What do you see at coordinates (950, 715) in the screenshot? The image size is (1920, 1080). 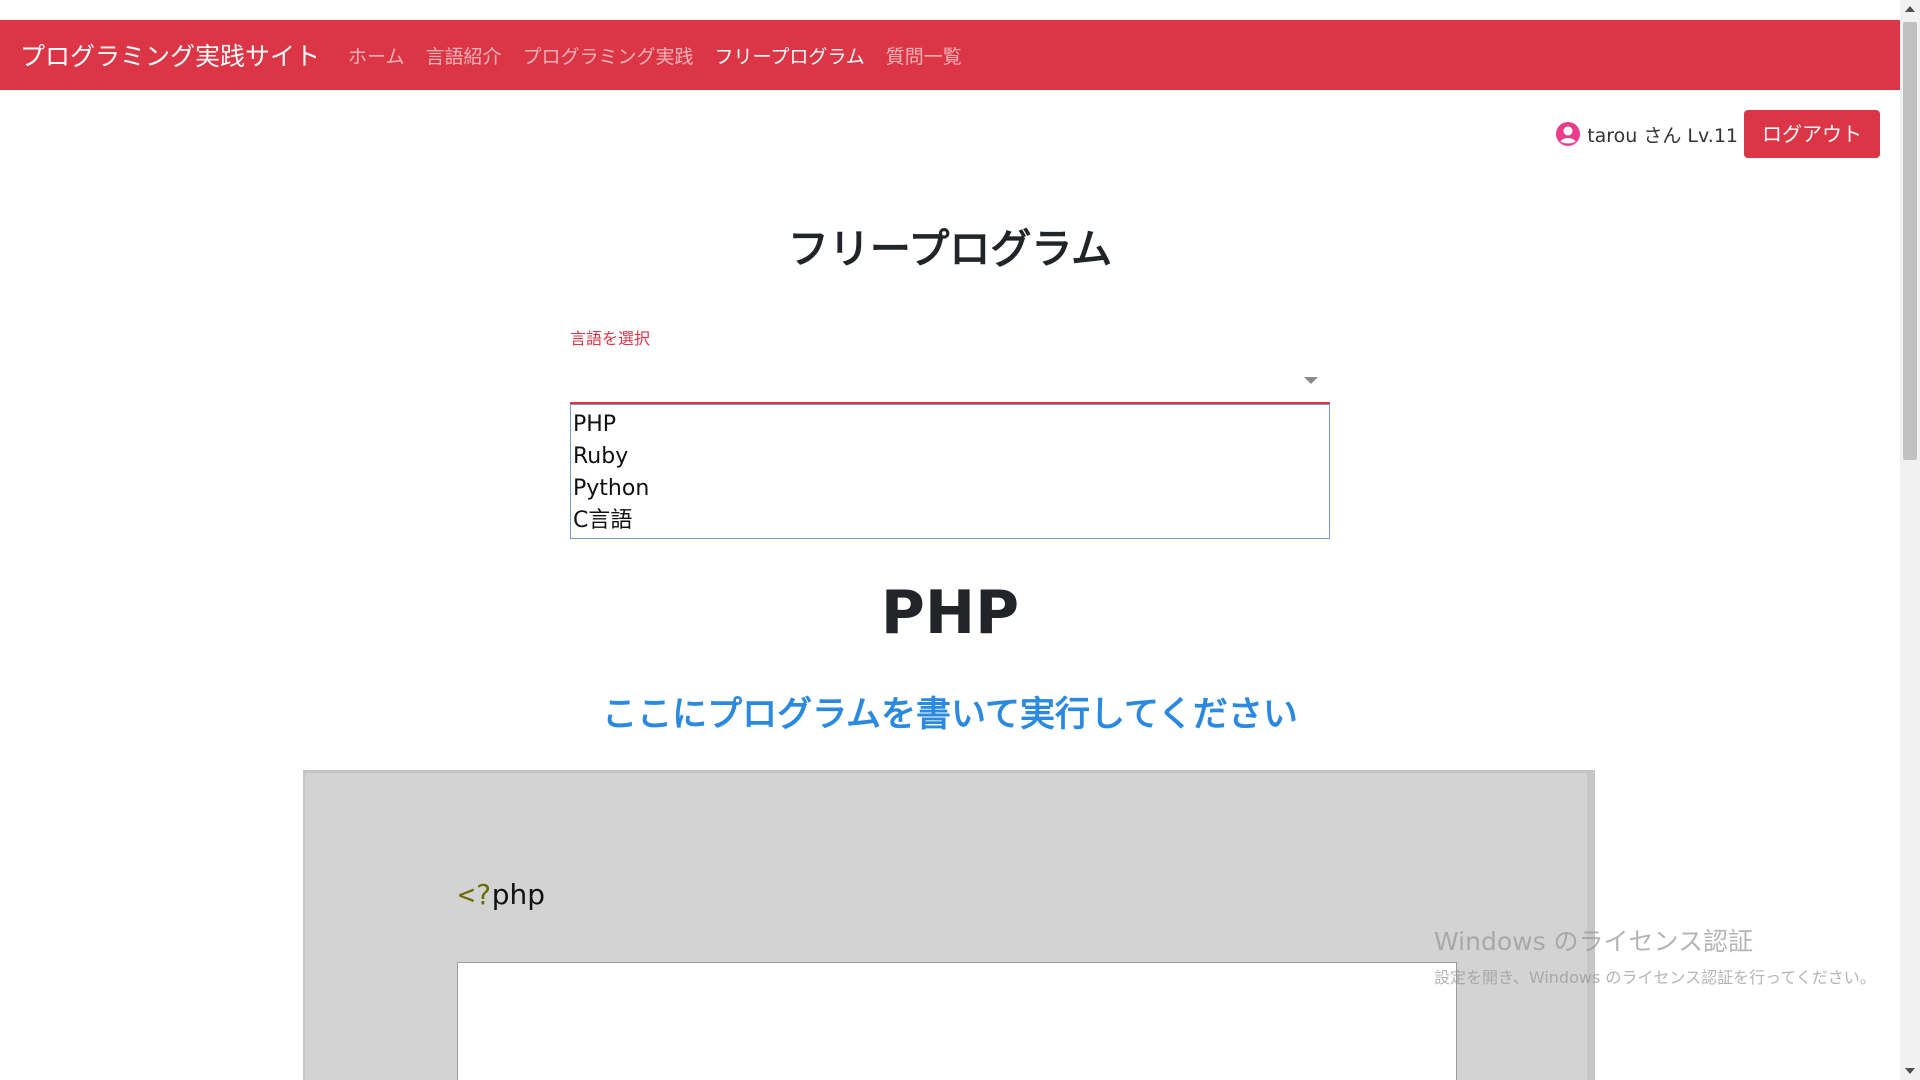 I see `instruction-text: ここにプログラムを書いて実行してください` at bounding box center [950, 715].